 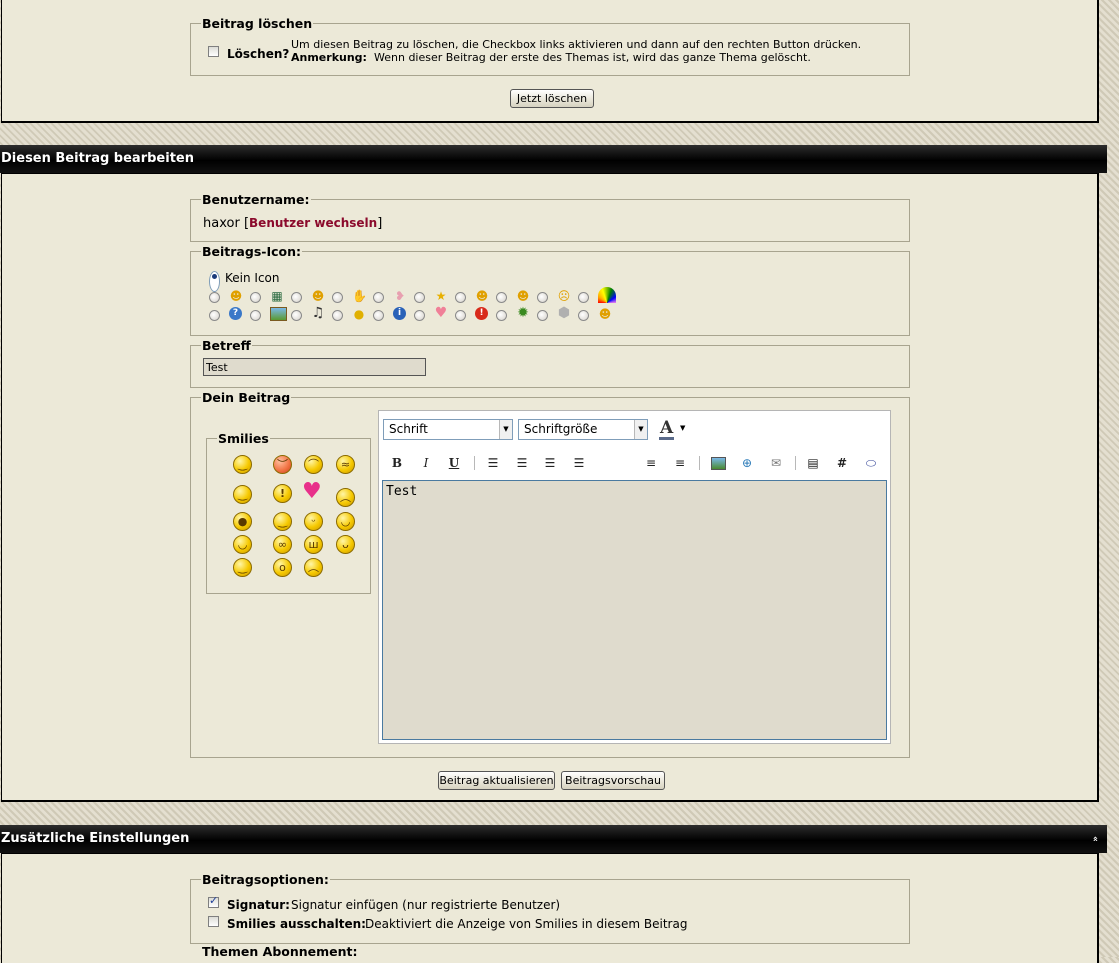 I want to click on additional-settings-title: Zusätzliche Einstellungen, so click(x=95, y=838).